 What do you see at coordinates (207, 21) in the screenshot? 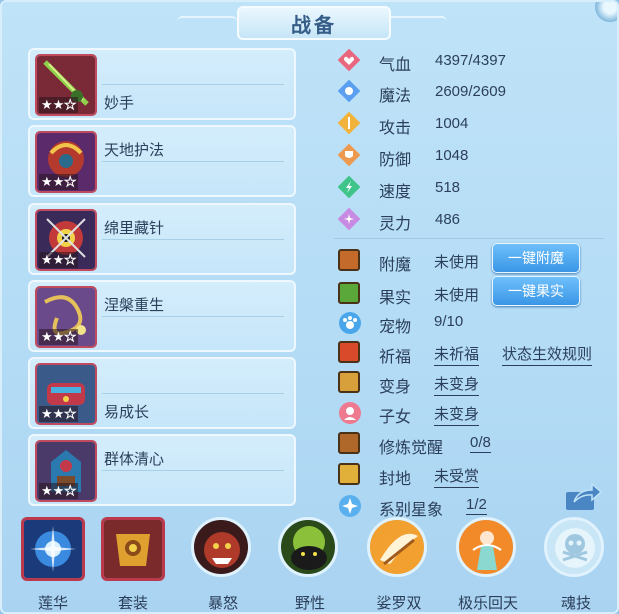
I see `title-ornament-left` at bounding box center [207, 21].